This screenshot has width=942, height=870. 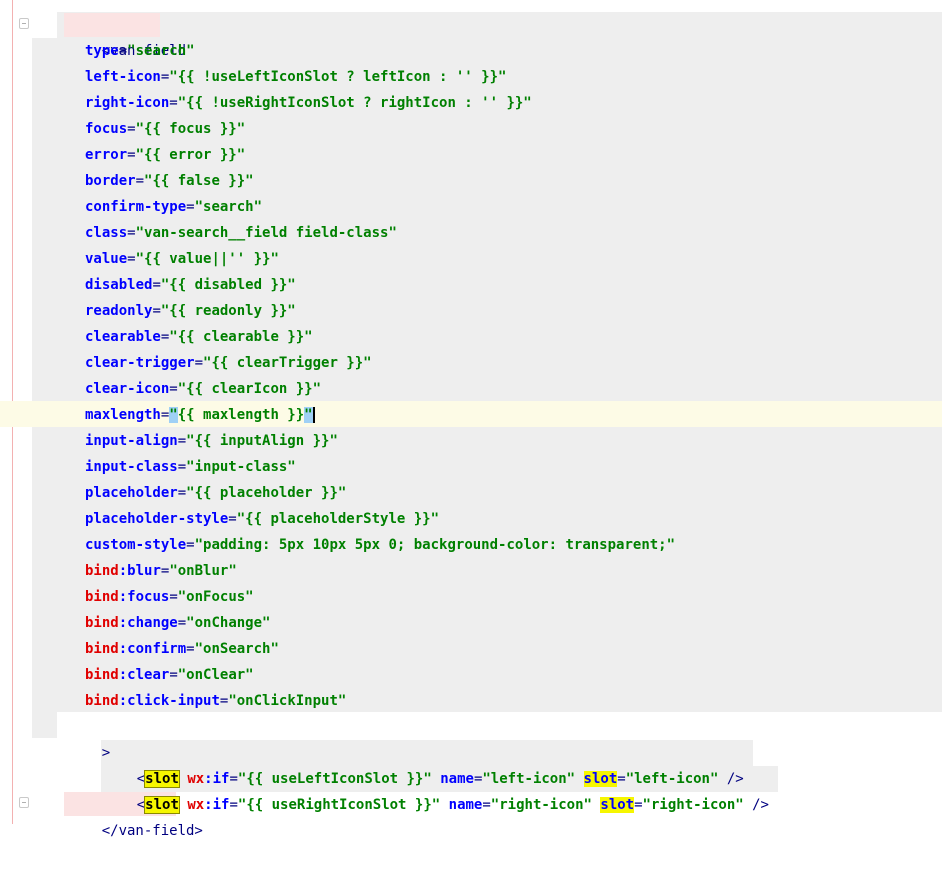 I want to click on code-line-attr: clear-icon="{{ clearIcon }}", so click(x=203, y=389).